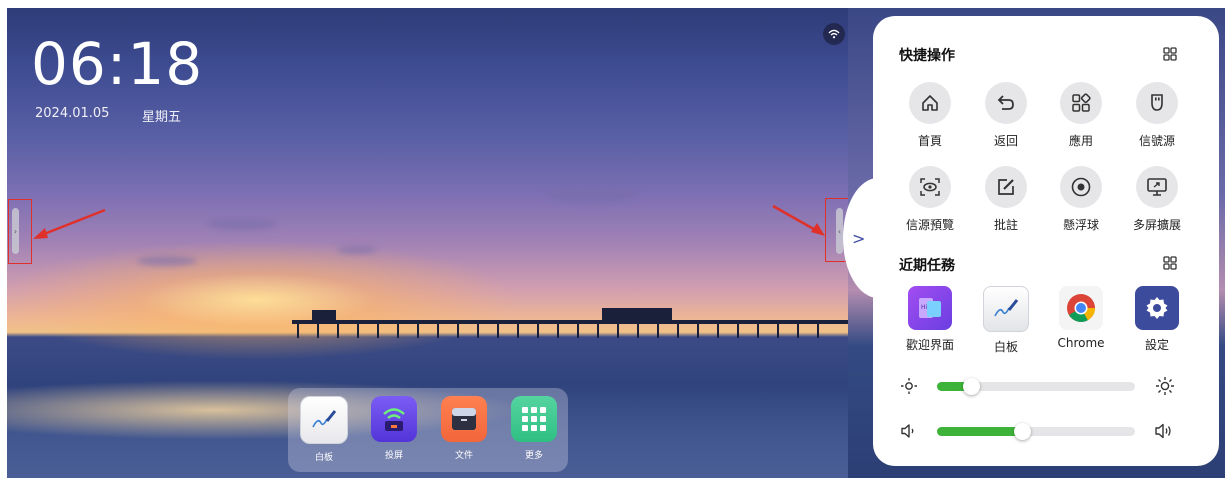 The height and width of the screenshot is (478, 1225). I want to click on annotation-box-left, so click(20, 231).